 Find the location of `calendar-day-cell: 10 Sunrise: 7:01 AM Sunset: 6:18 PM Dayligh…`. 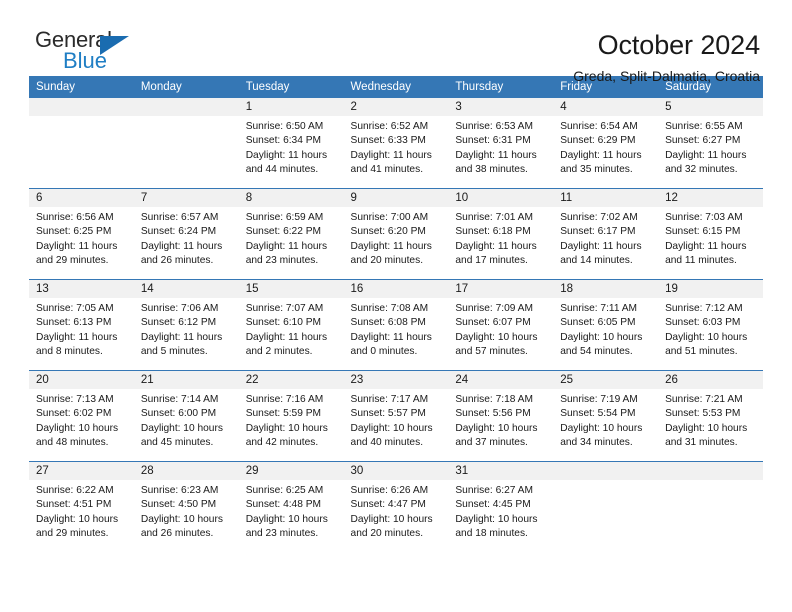

calendar-day-cell: 10 Sunrise: 7:01 AM Sunset: 6:18 PM Dayligh… is located at coordinates (501, 234).